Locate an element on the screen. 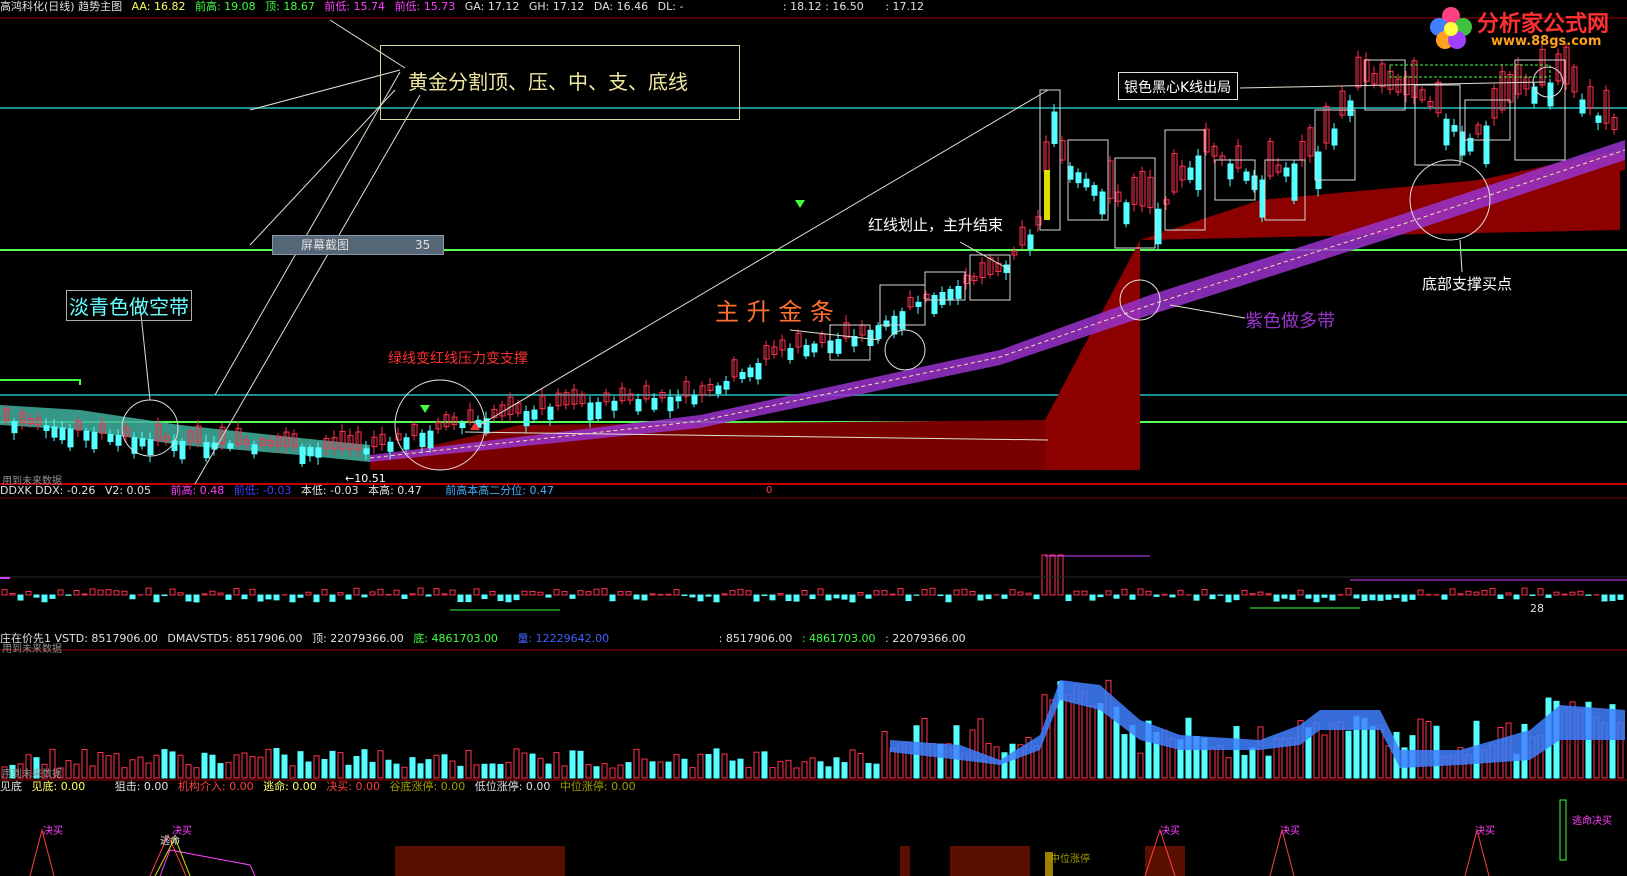 The width and height of the screenshot is (1627, 876). ind2-dmavstd: DMAVSTD5: 8517906.00 is located at coordinates (235, 638).